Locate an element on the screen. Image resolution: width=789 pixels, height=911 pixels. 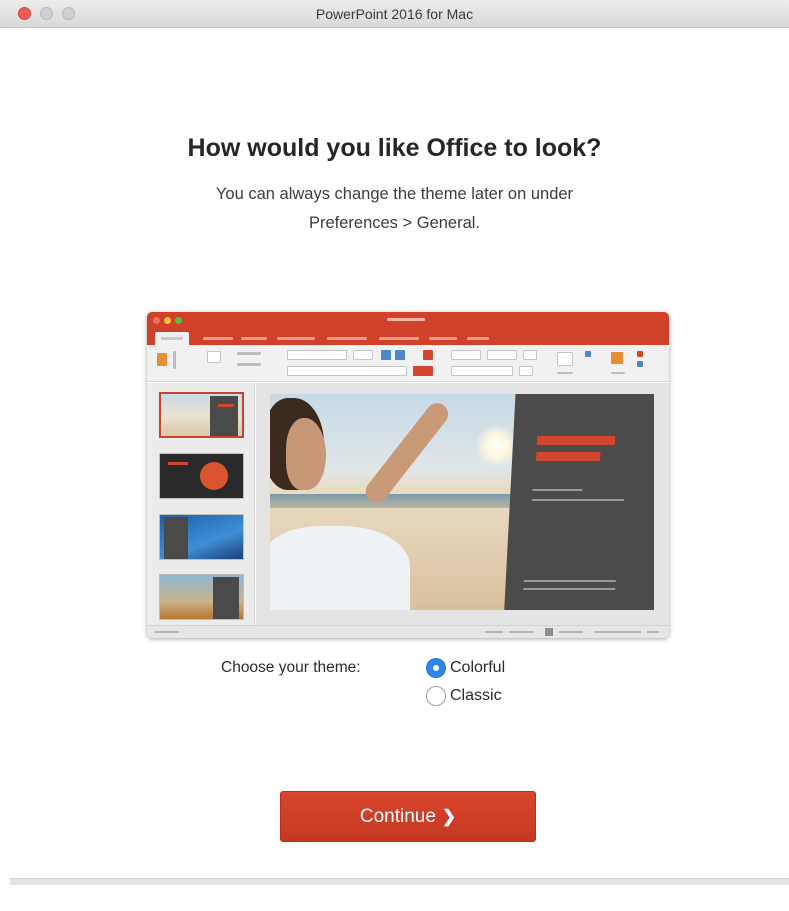
preview-grow-icon is located at coordinates (386, 355).